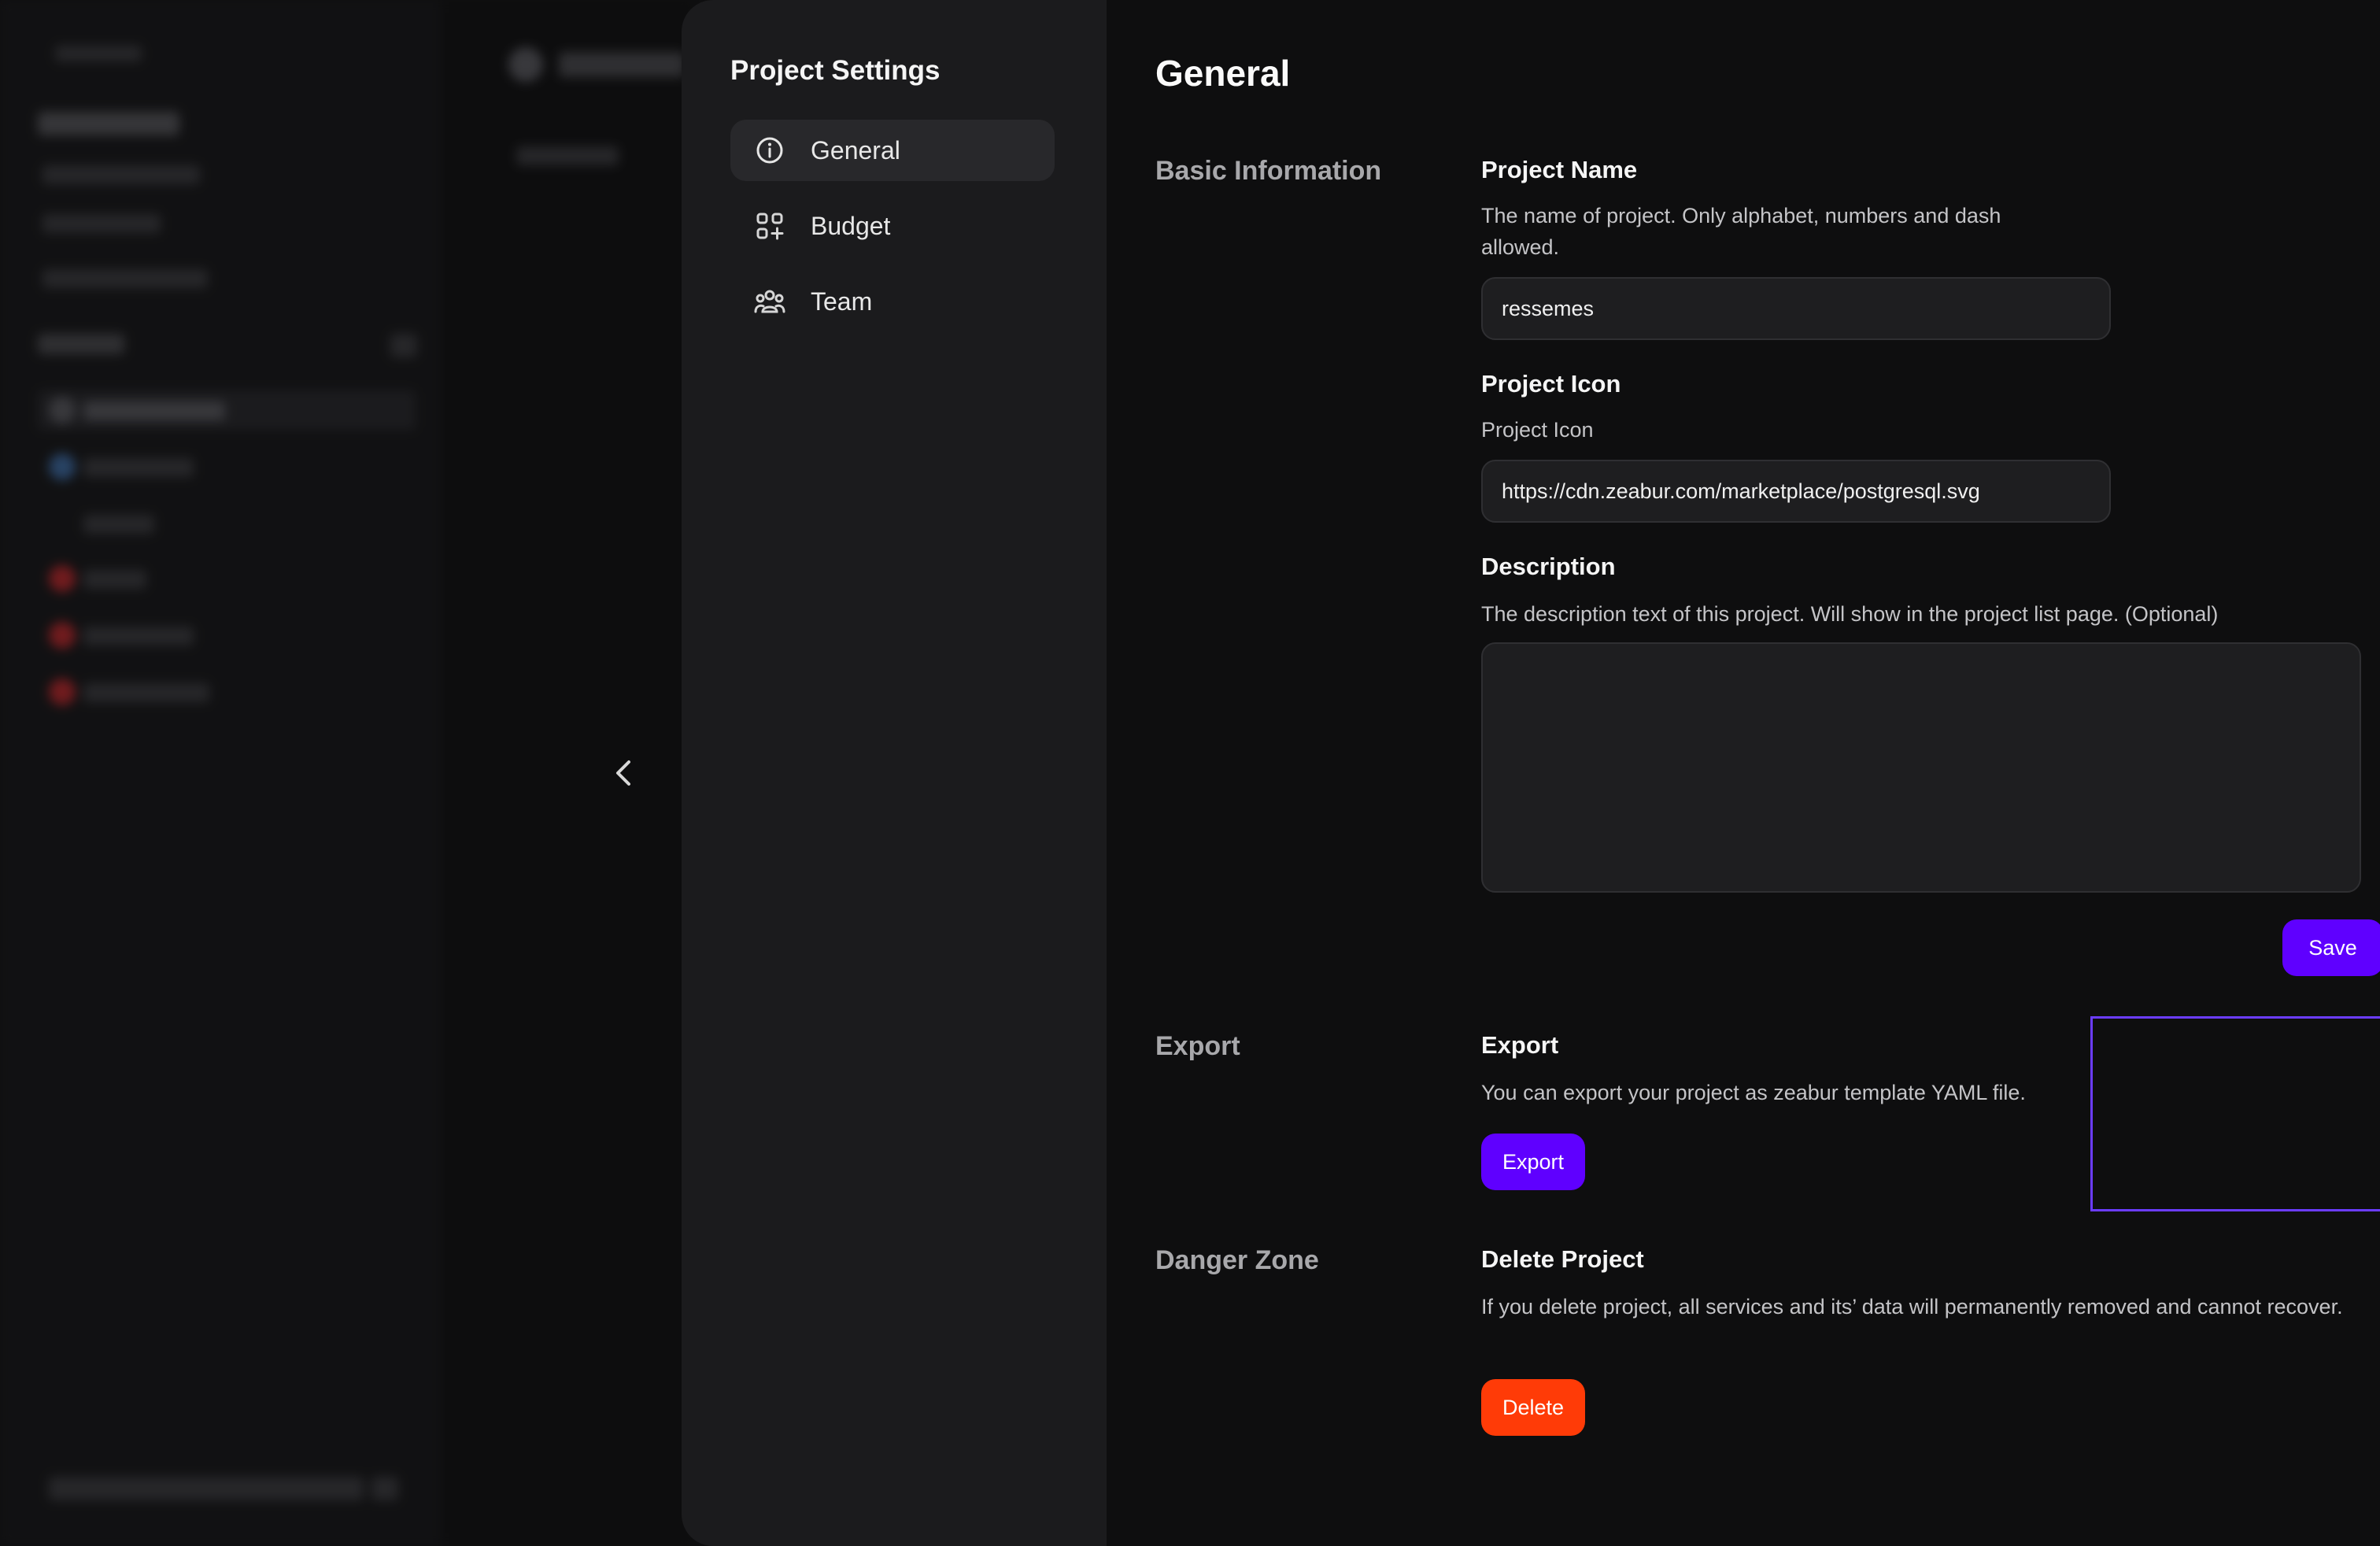 The image size is (2380, 1546). I want to click on sidebar-item-label: Team, so click(842, 301).